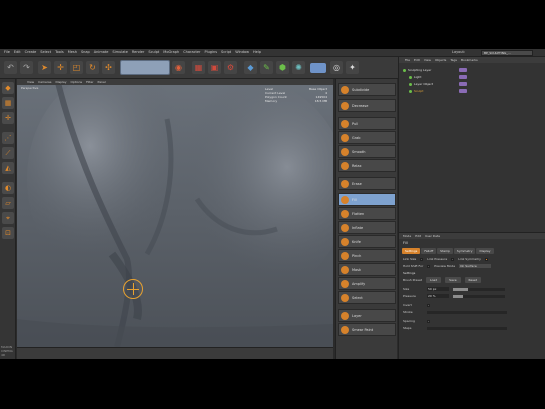  What do you see at coordinates (89, 82) in the screenshot?
I see `viewport-menu-filter: Filter` at bounding box center [89, 82].